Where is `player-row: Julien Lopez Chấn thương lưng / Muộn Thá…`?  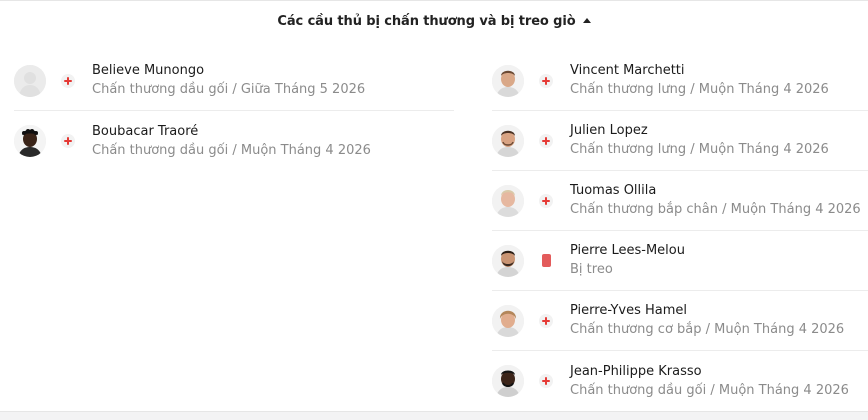
player-row: Julien Lopez Chấn thương lưng / Muộn Thá… is located at coordinates (680, 141).